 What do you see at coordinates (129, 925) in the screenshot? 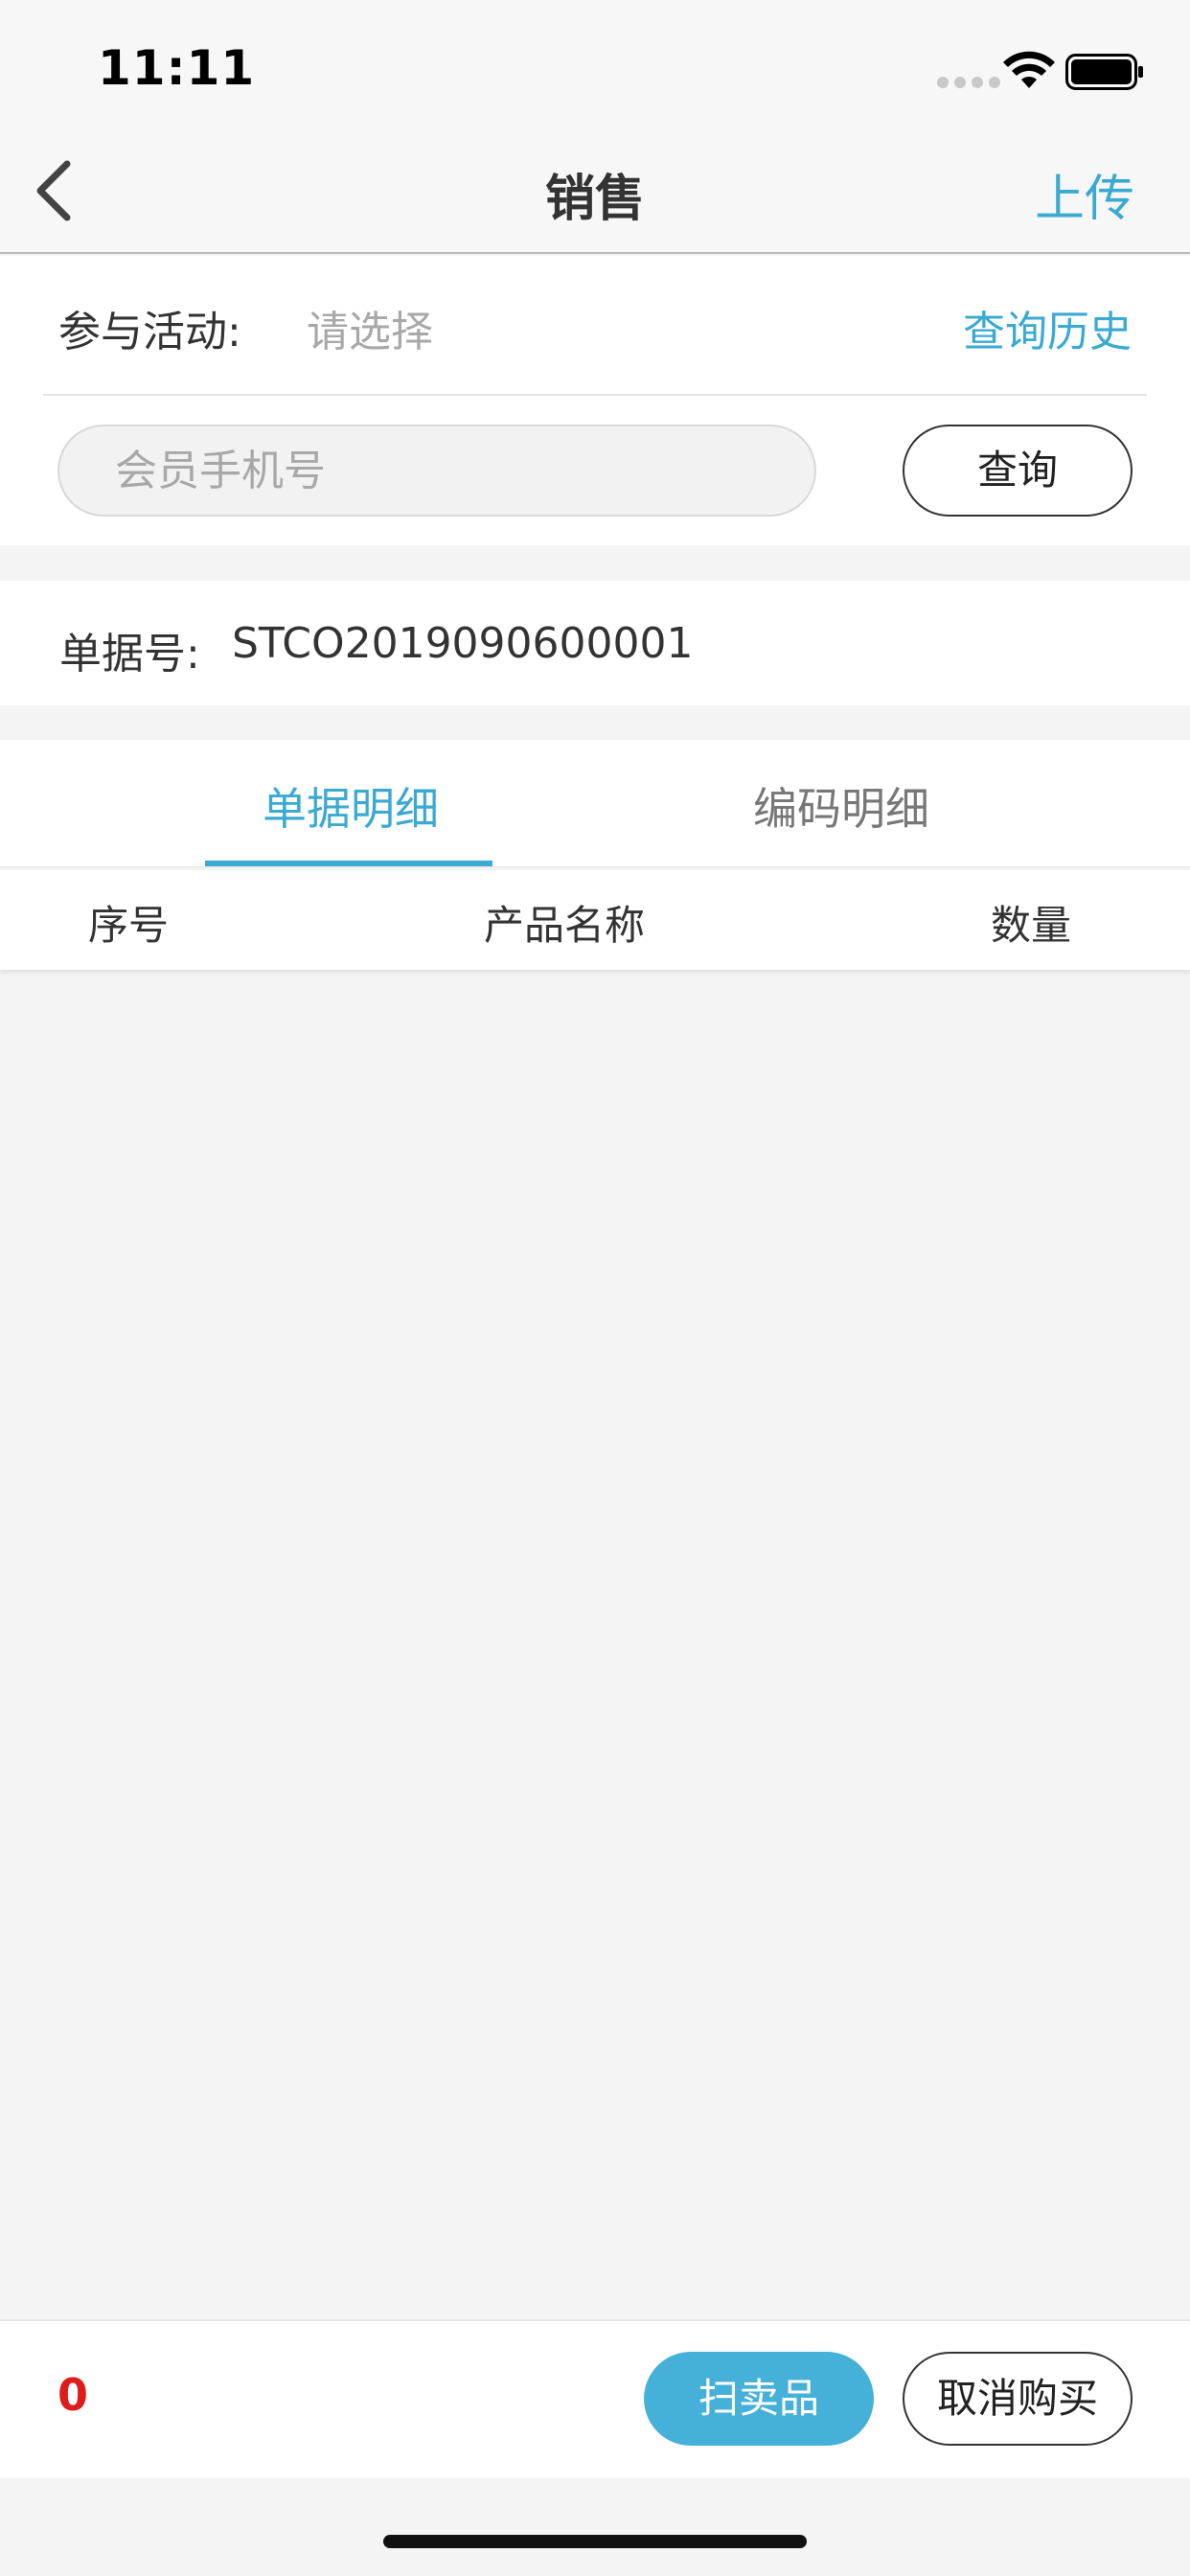
I see `column-header-index: 序号` at bounding box center [129, 925].